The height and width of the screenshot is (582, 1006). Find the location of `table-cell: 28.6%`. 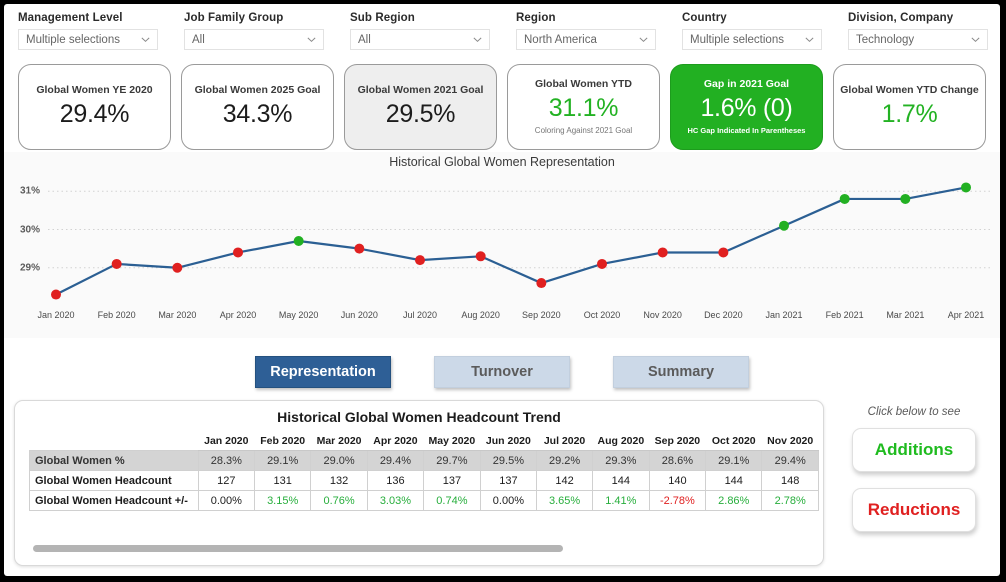

table-cell: 28.6% is located at coordinates (677, 460).